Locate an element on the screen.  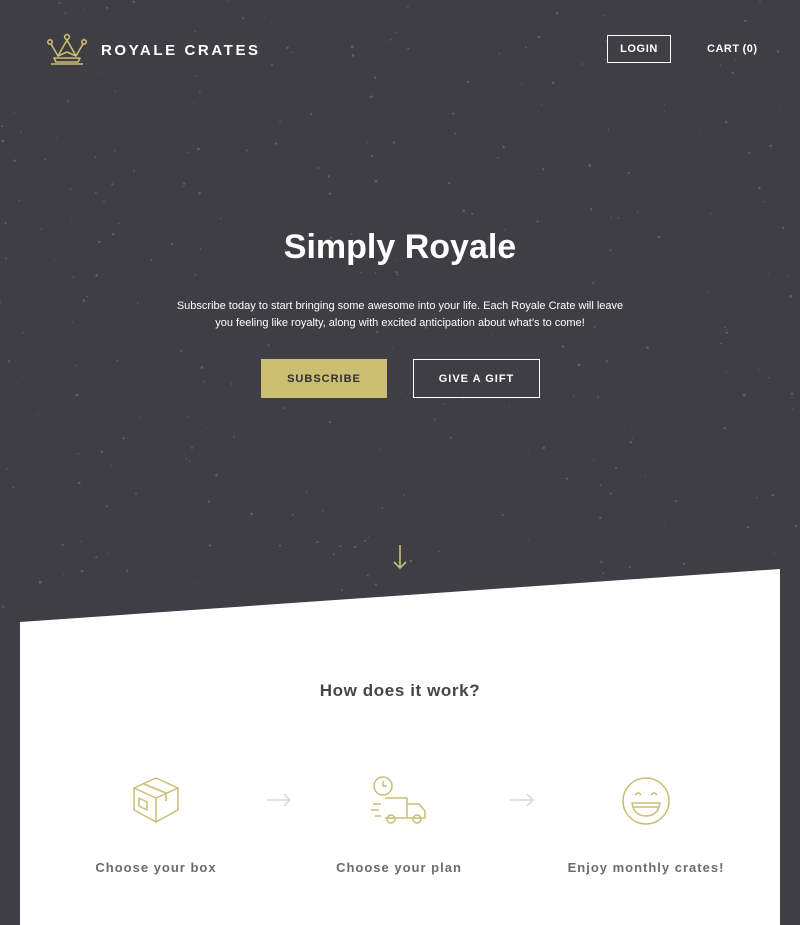
logo: ROYALE CRATES is located at coordinates (153, 50).